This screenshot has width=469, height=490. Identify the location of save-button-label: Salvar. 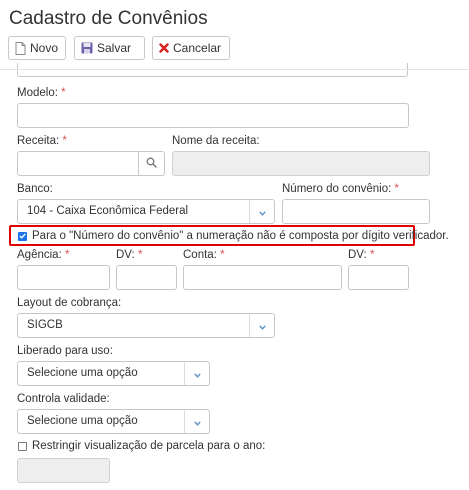
(114, 48).